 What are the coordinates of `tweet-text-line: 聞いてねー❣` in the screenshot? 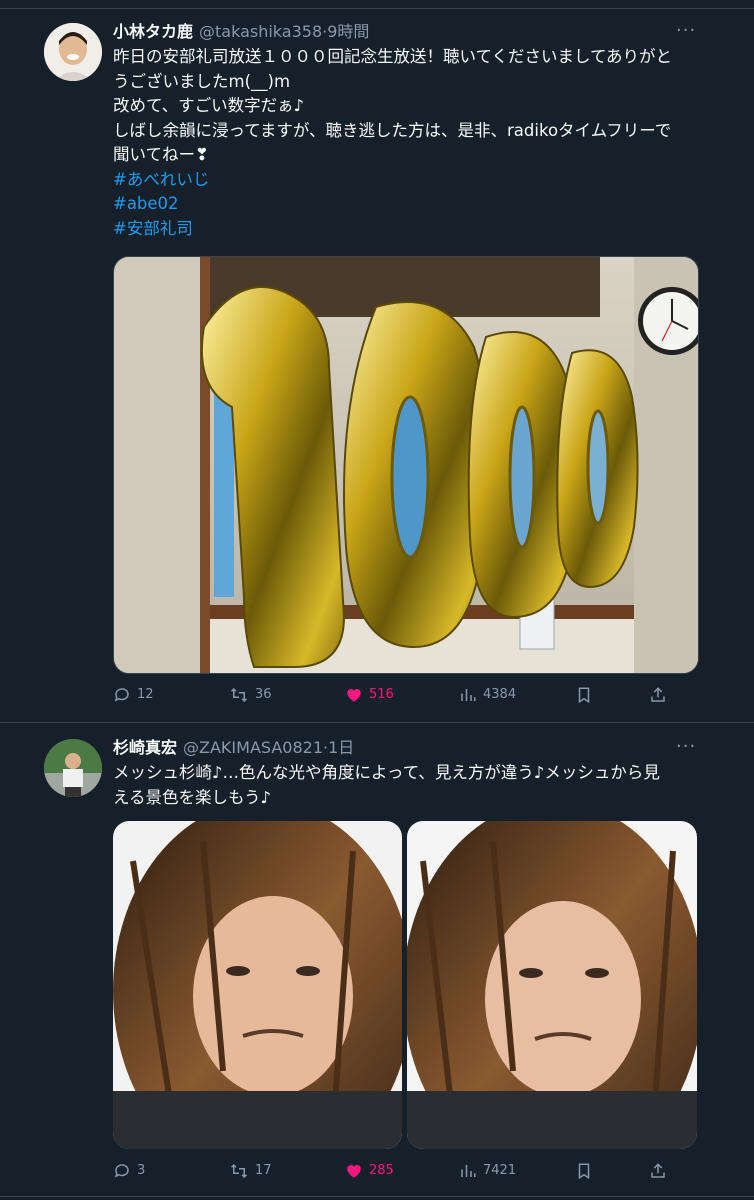 It's located at (161, 154).